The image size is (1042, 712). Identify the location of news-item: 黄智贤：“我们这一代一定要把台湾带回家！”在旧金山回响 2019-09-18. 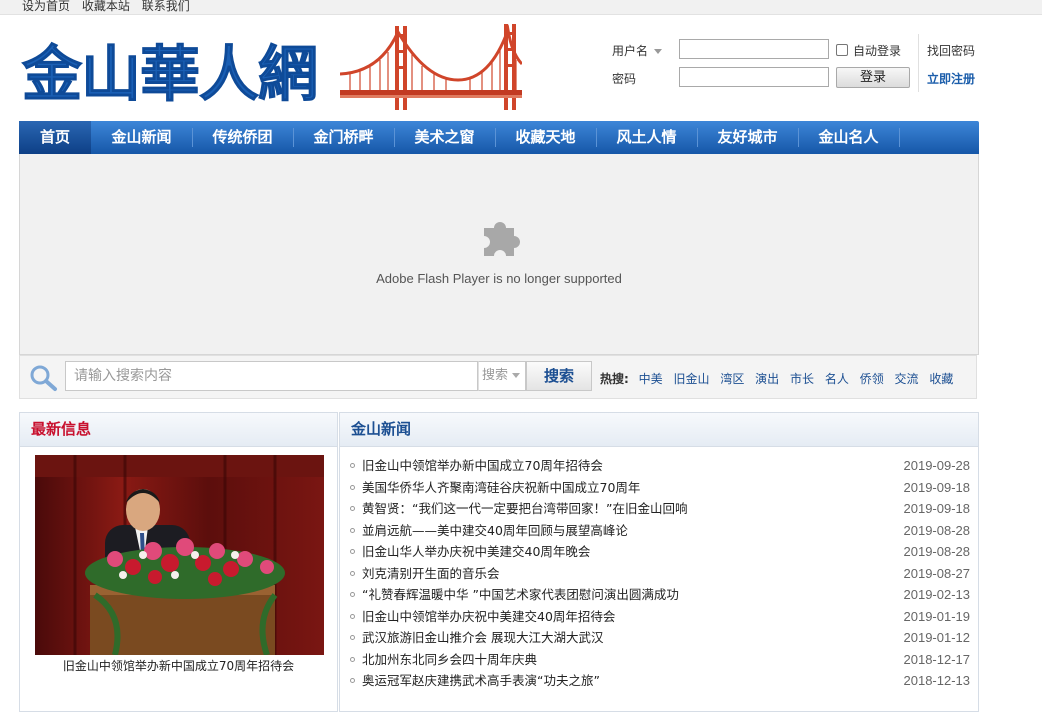
(660, 509).